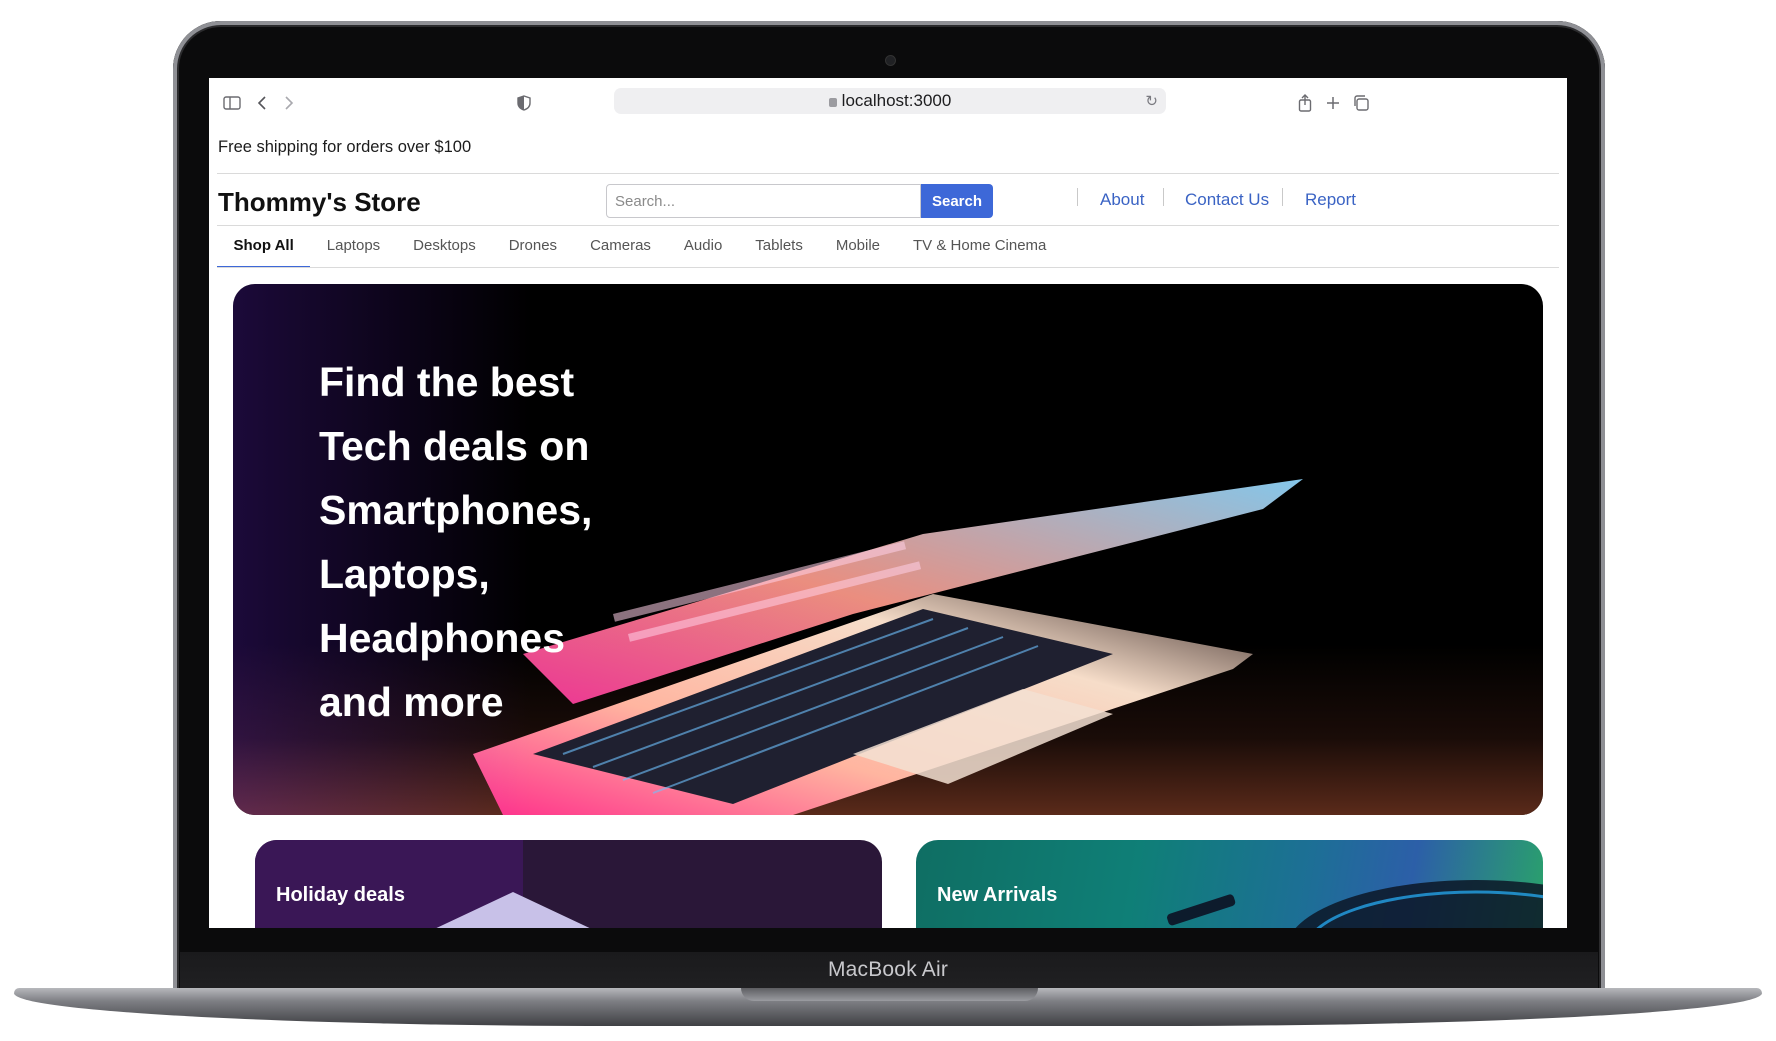 This screenshot has width=1776, height=1041. What do you see at coordinates (702, 246) in the screenshot?
I see `tab-audio: Audio` at bounding box center [702, 246].